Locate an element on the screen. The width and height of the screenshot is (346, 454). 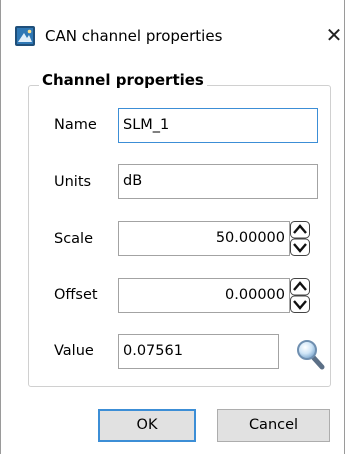
ok-button: OK is located at coordinates (147, 425).